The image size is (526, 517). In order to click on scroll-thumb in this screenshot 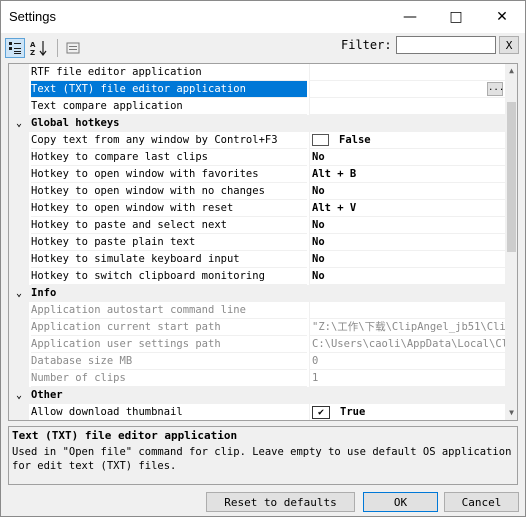, I will do `click(511, 177)`.